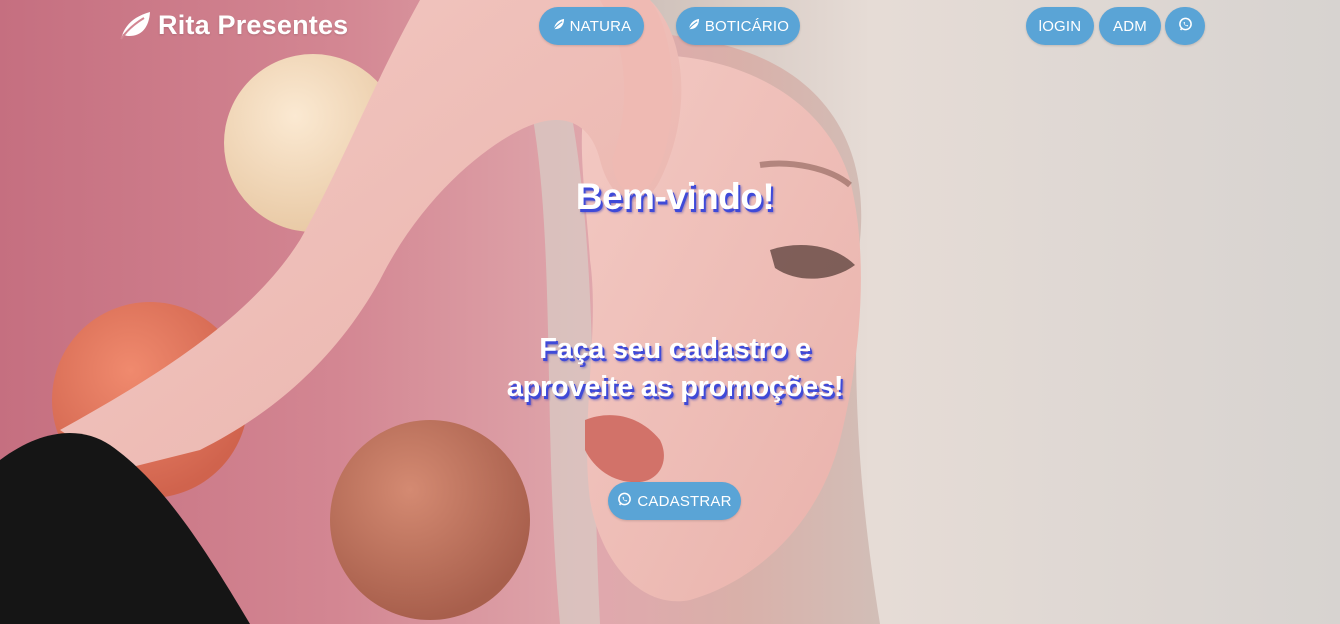 Image resolution: width=1340 pixels, height=624 pixels. I want to click on brand-logo: Rita Presentes, so click(233, 25).